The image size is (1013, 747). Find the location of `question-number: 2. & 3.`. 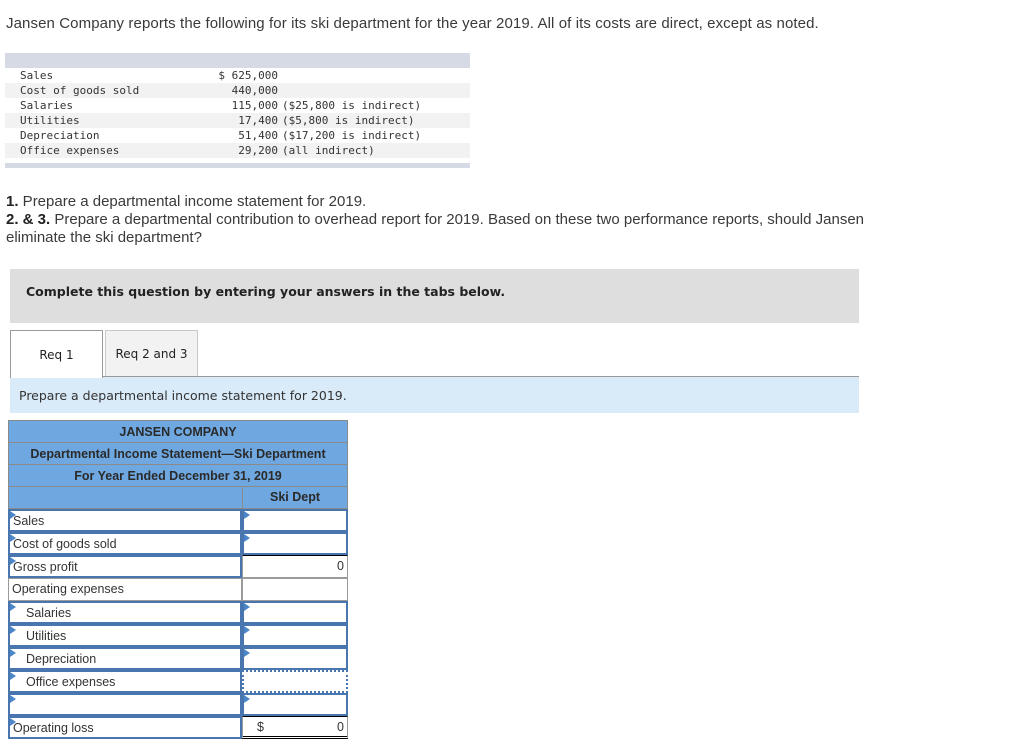

question-number: 2. & 3. is located at coordinates (28, 219).